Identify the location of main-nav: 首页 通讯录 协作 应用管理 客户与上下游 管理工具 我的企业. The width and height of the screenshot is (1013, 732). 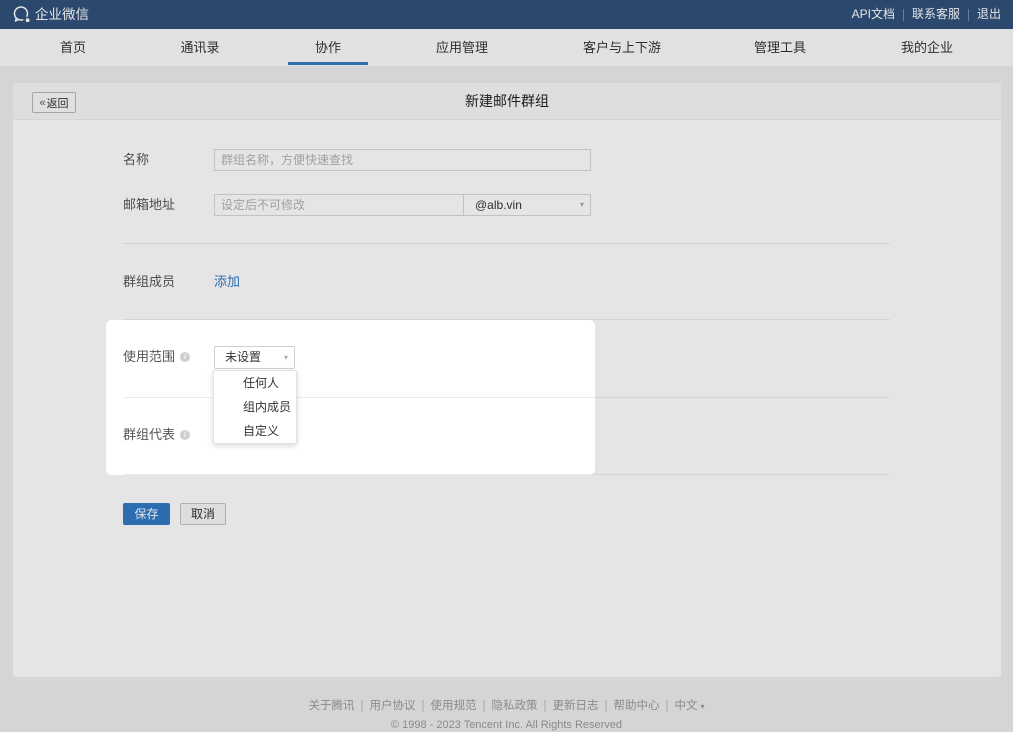
(506, 47).